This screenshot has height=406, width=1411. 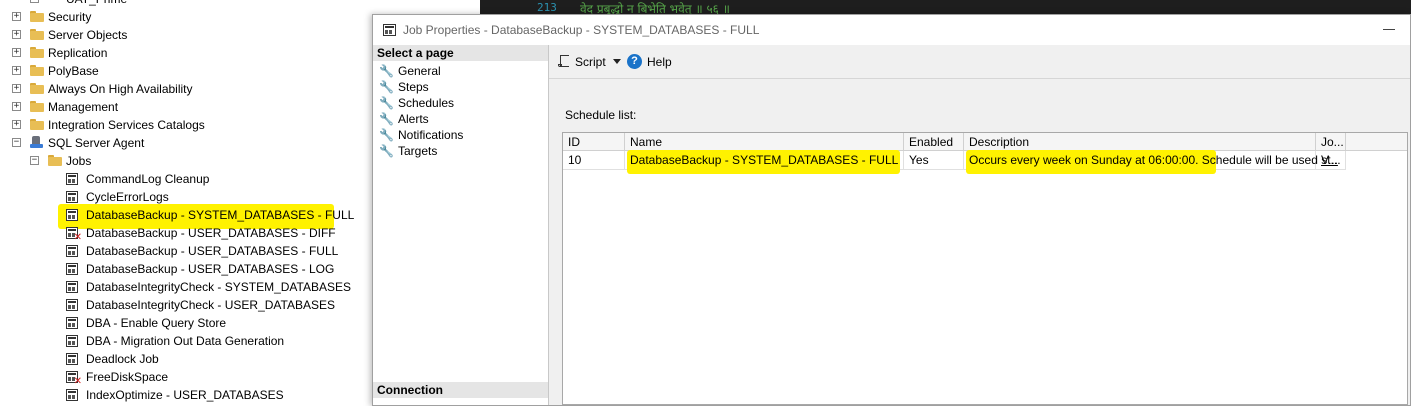 What do you see at coordinates (413, 119) in the screenshot?
I see `page-item-label: Alerts` at bounding box center [413, 119].